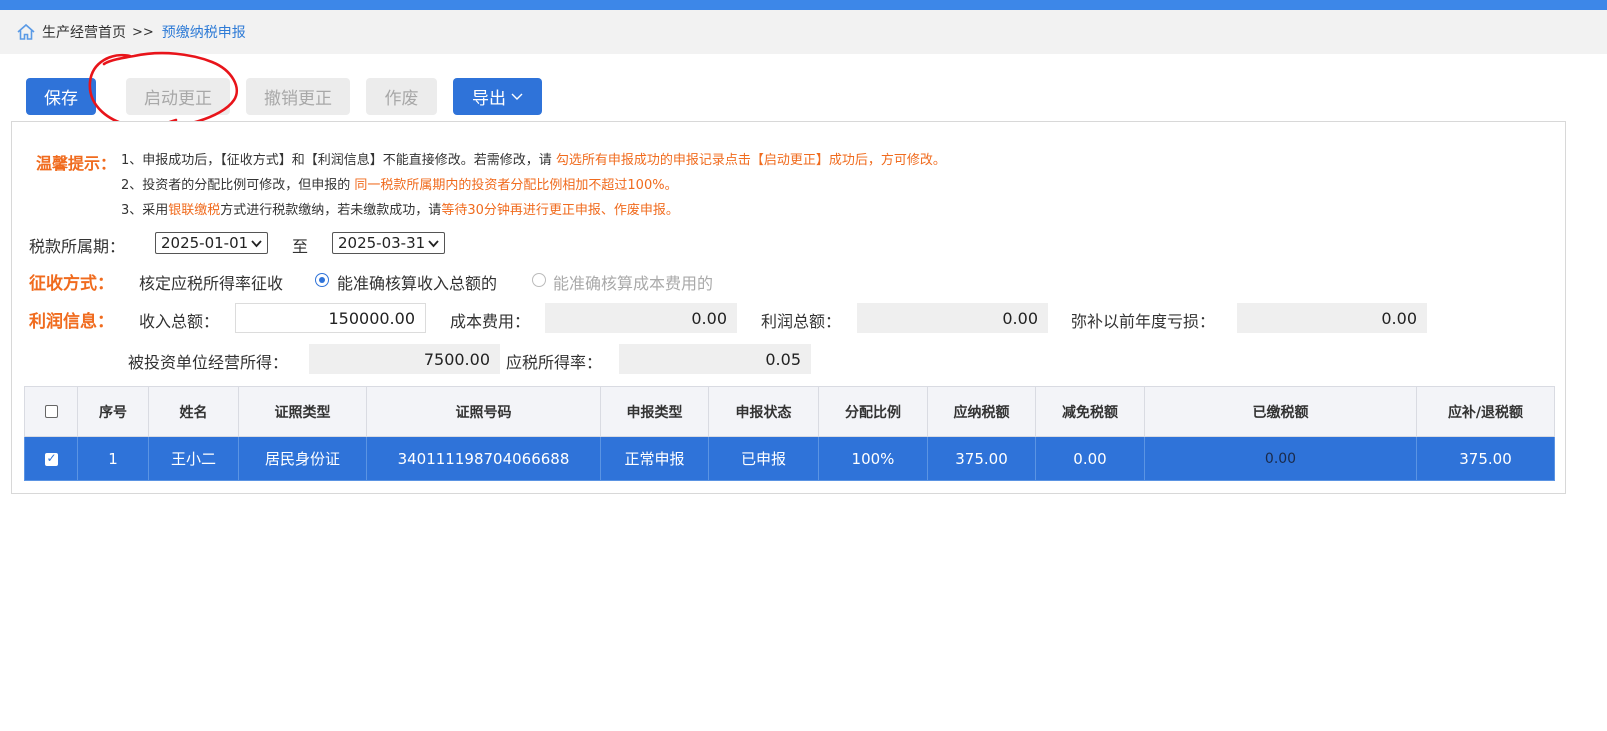  Describe the element at coordinates (483, 411) in the screenshot. I see `col-header-id-number: 证照号码` at that location.